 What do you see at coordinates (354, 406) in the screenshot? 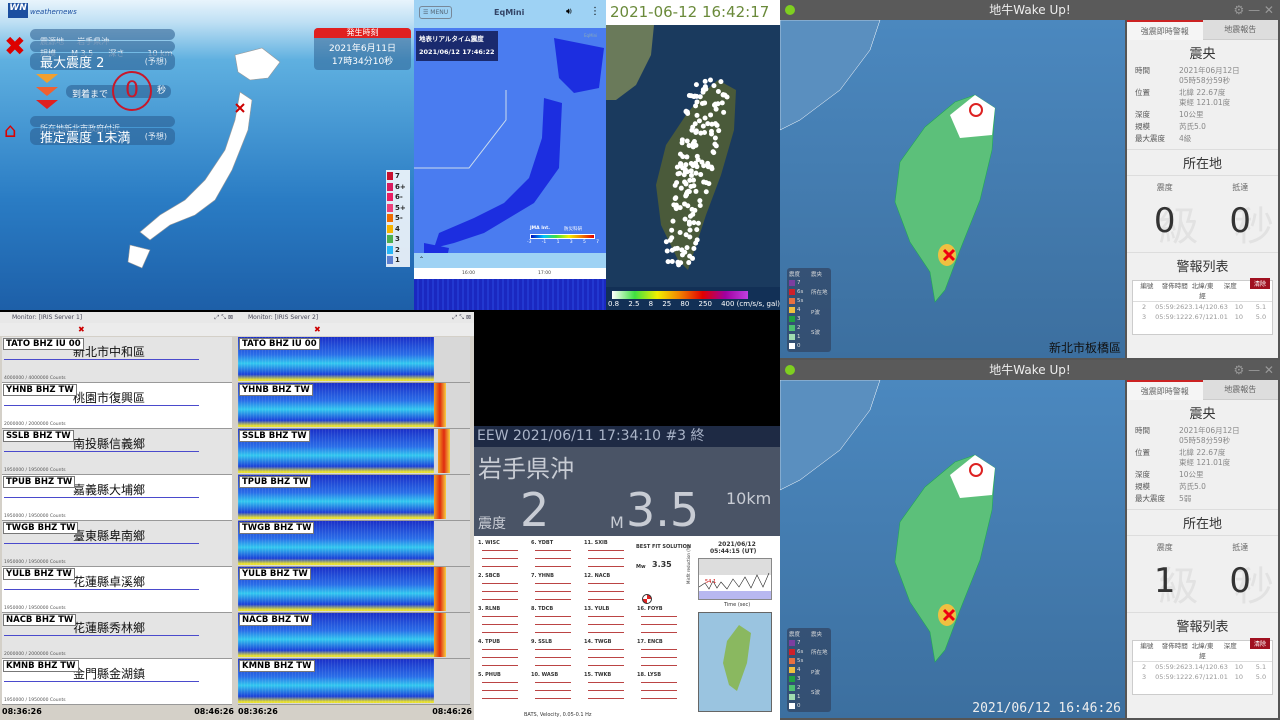
I see `station-row: YHNB BHZ TW` at bounding box center [354, 406].